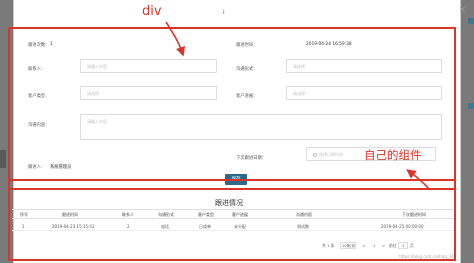  Describe the element at coordinates (224, 12) in the screenshot. I see `dialog-title: i` at that location.